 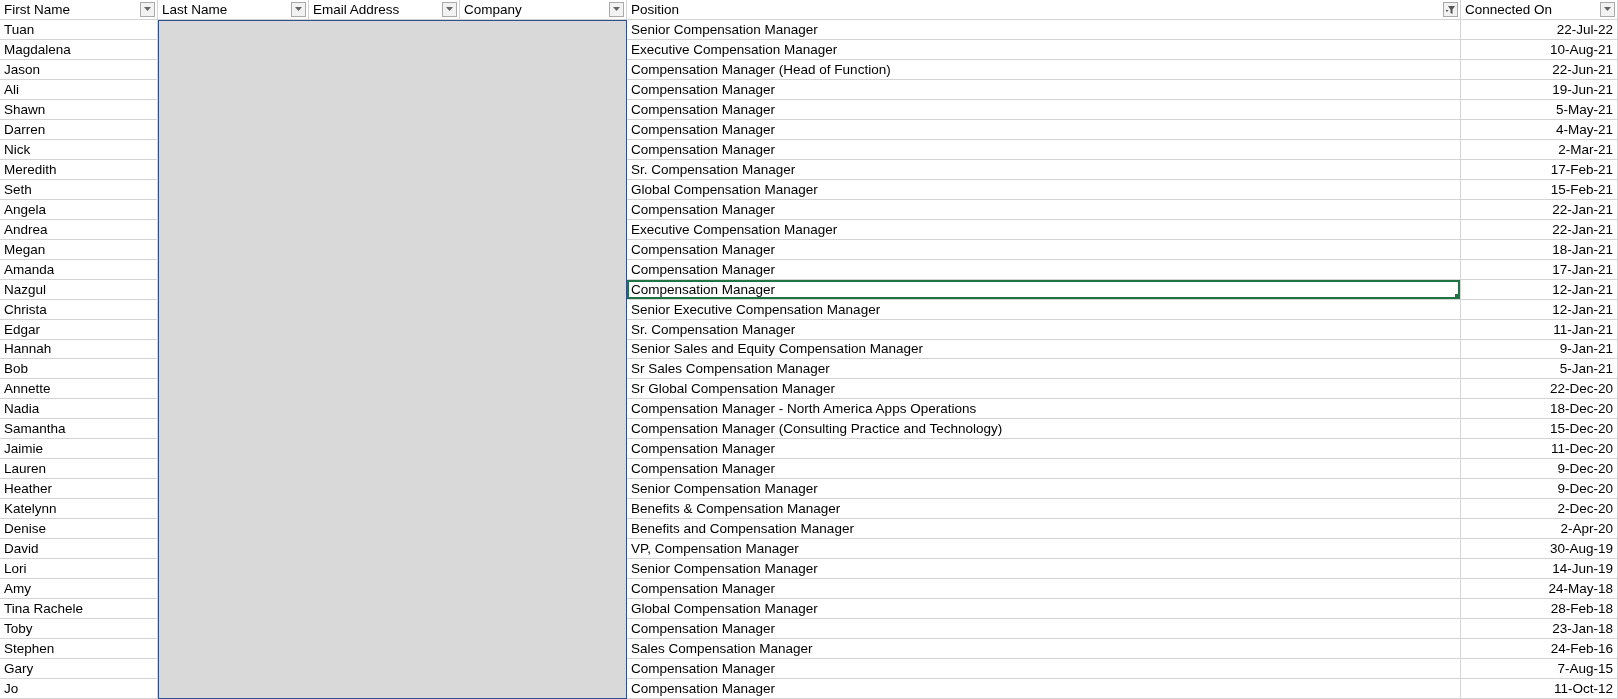 What do you see at coordinates (356, 9) in the screenshot?
I see `column-header: Email Address` at bounding box center [356, 9].